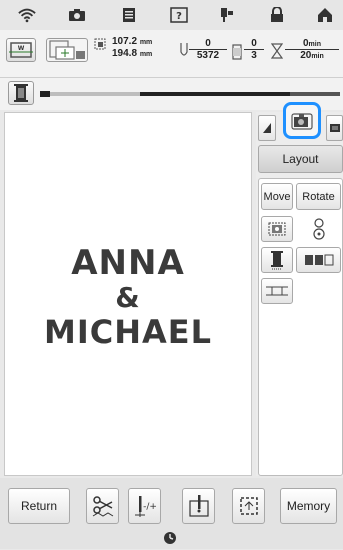 This screenshot has height=550, width=343. What do you see at coordinates (21, 93) in the screenshot?
I see `thread-spool-button` at bounding box center [21, 93].